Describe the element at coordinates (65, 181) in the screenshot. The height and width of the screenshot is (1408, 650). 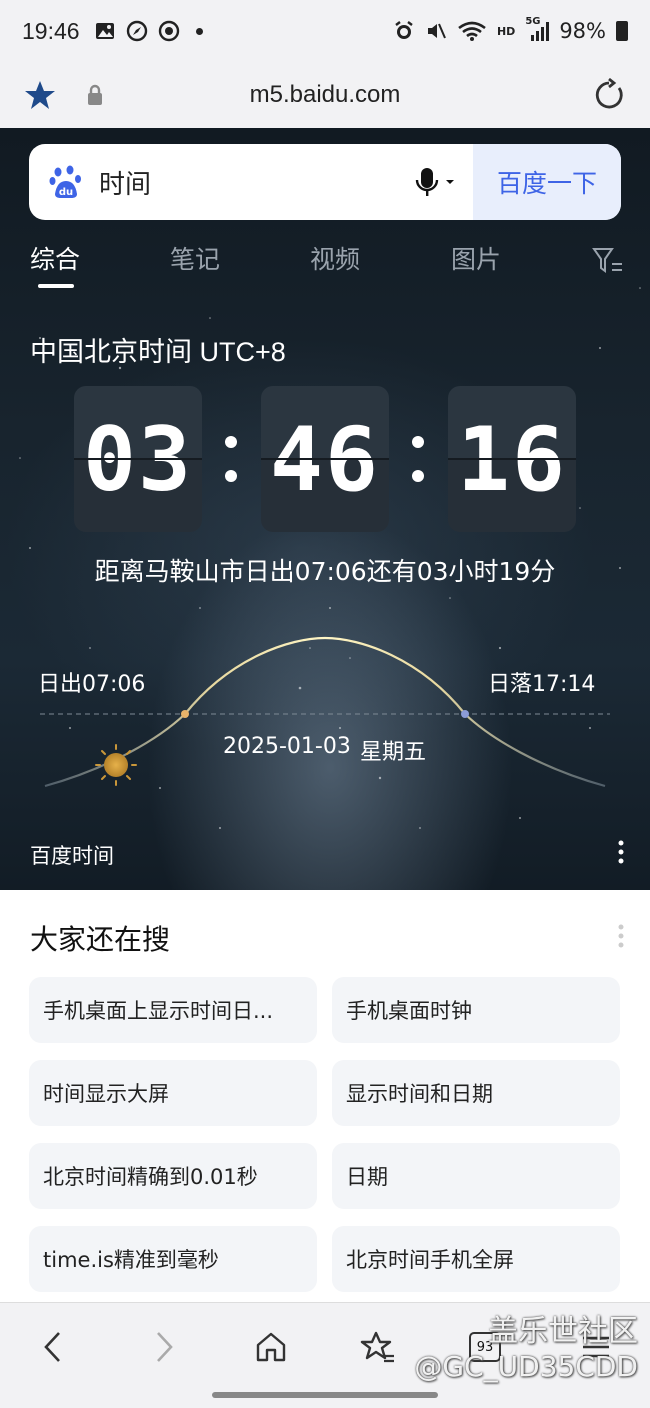
I see `baidu-logo-icon: du` at that location.